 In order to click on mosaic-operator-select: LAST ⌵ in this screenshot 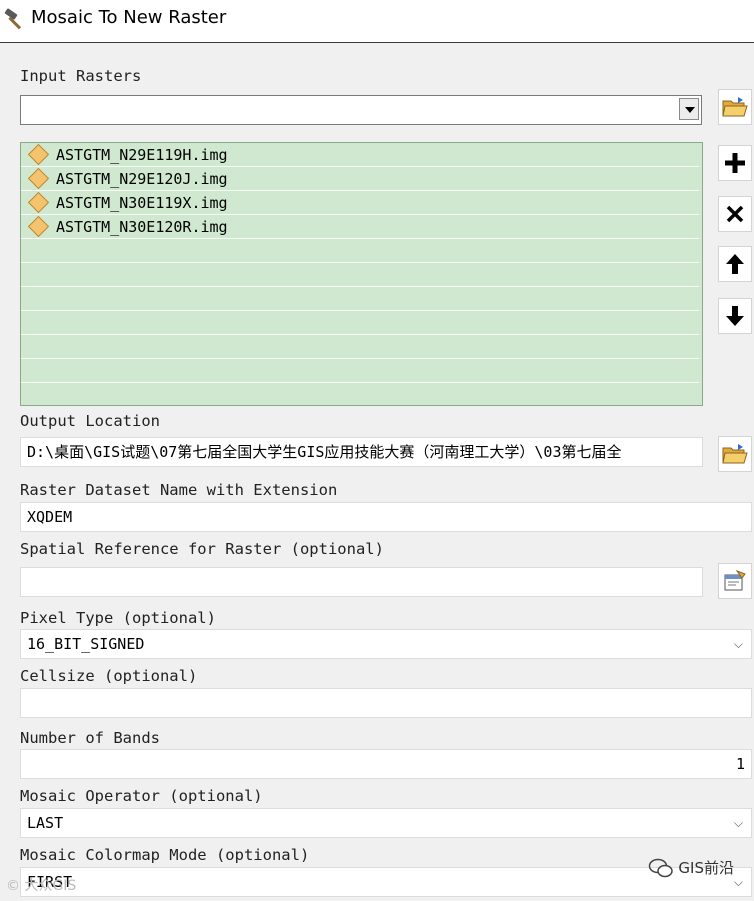, I will do `click(386, 823)`.